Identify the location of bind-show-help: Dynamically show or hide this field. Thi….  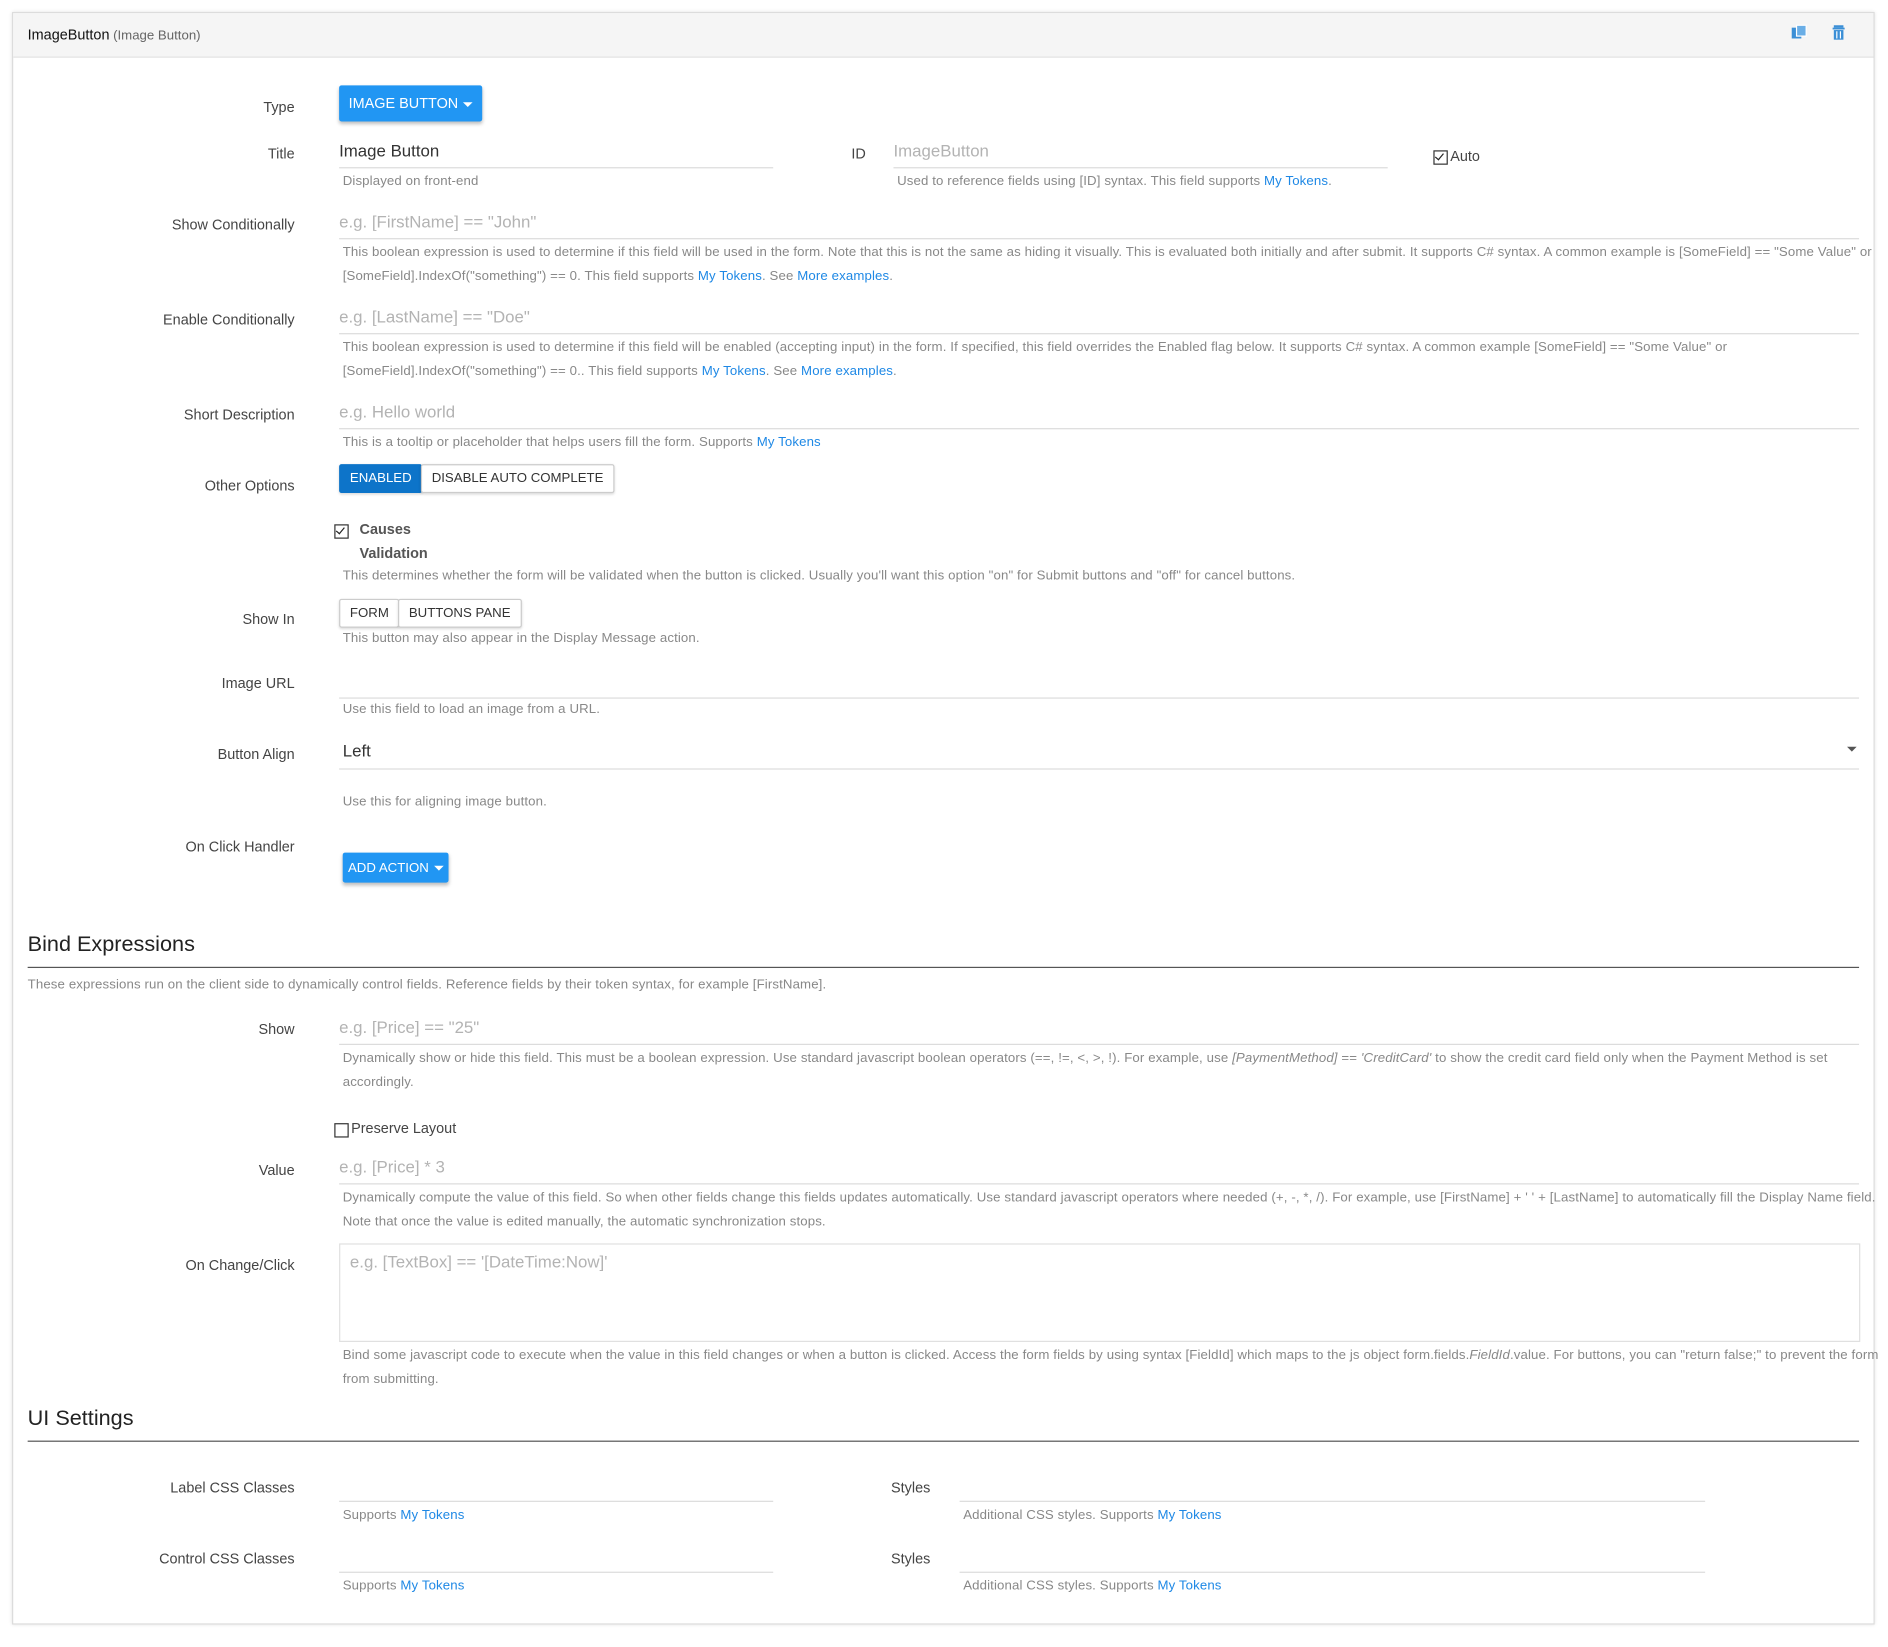
(1085, 1070).